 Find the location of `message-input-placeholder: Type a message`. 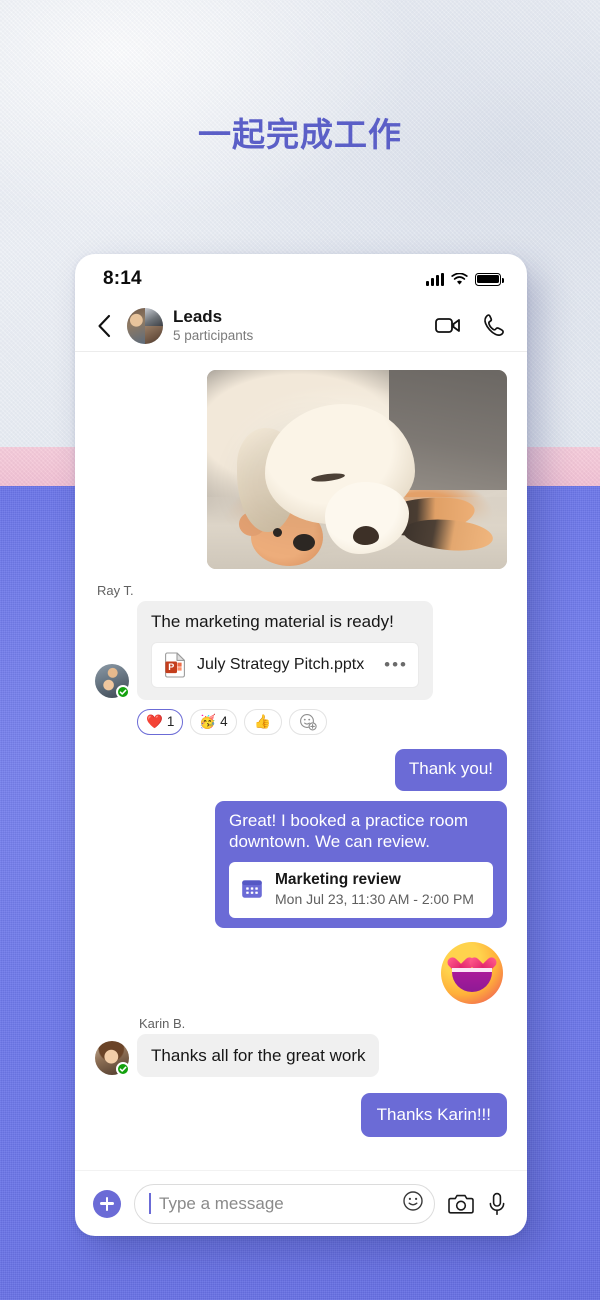

message-input-placeholder: Type a message is located at coordinates (221, 1203).